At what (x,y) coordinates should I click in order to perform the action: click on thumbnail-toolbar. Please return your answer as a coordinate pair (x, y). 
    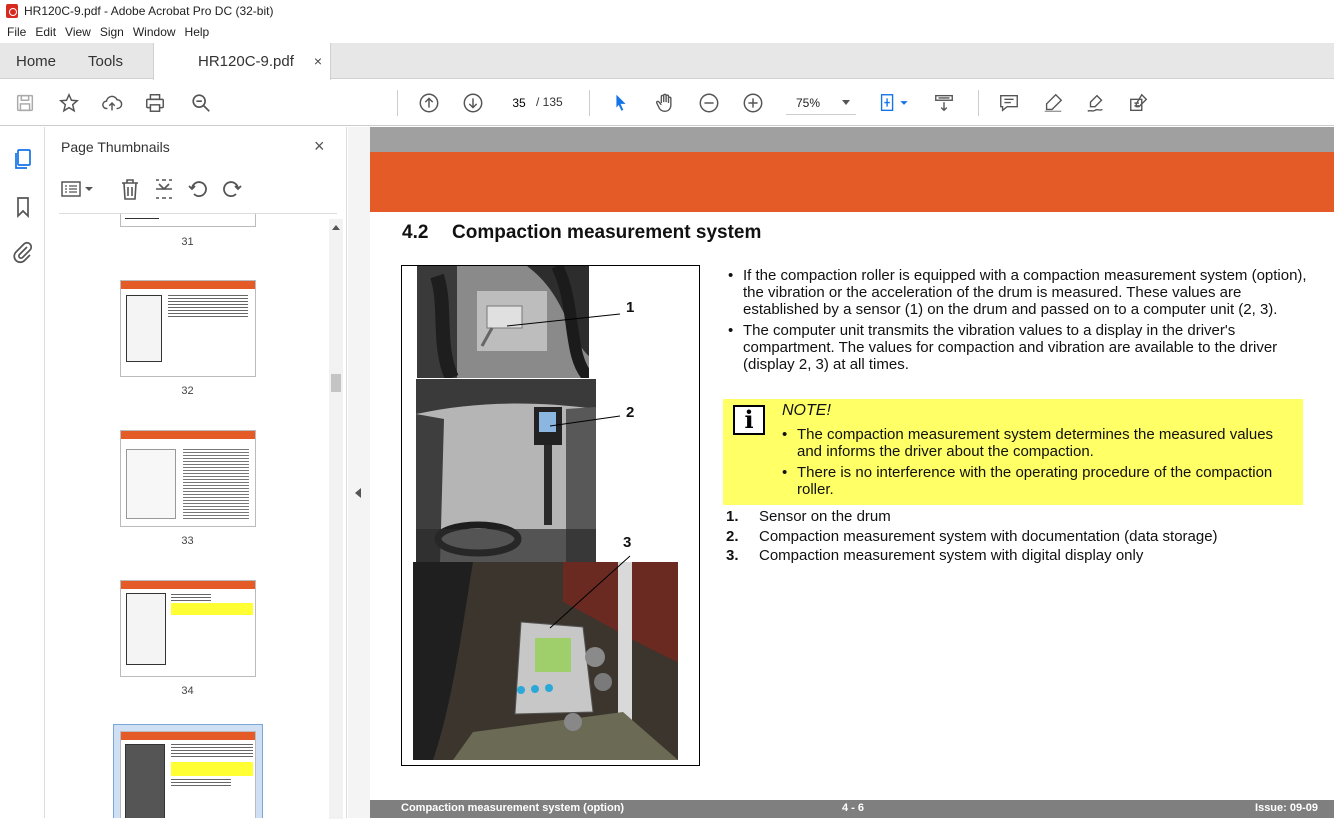
    Looking at the image, I should click on (199, 189).